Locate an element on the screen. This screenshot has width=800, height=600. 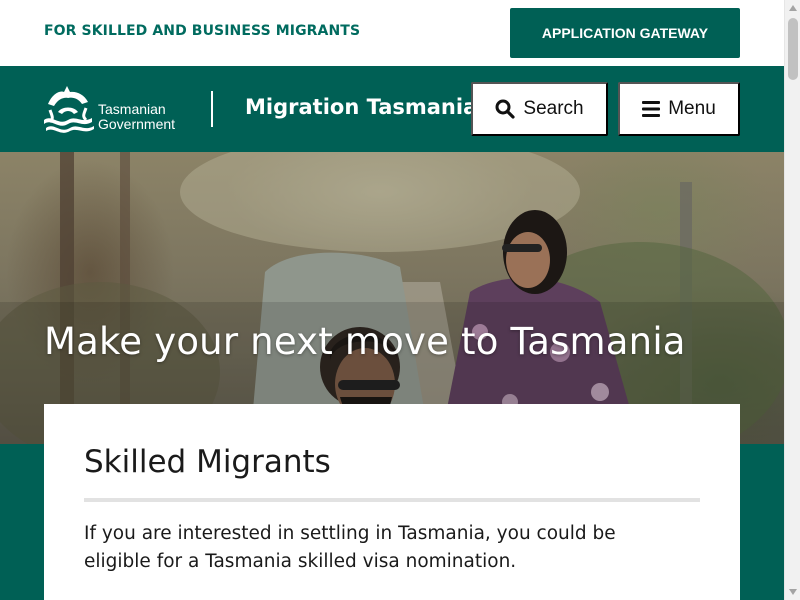
tasmanian-government-logo: Tasmanian Government is located at coordinates (117, 109).